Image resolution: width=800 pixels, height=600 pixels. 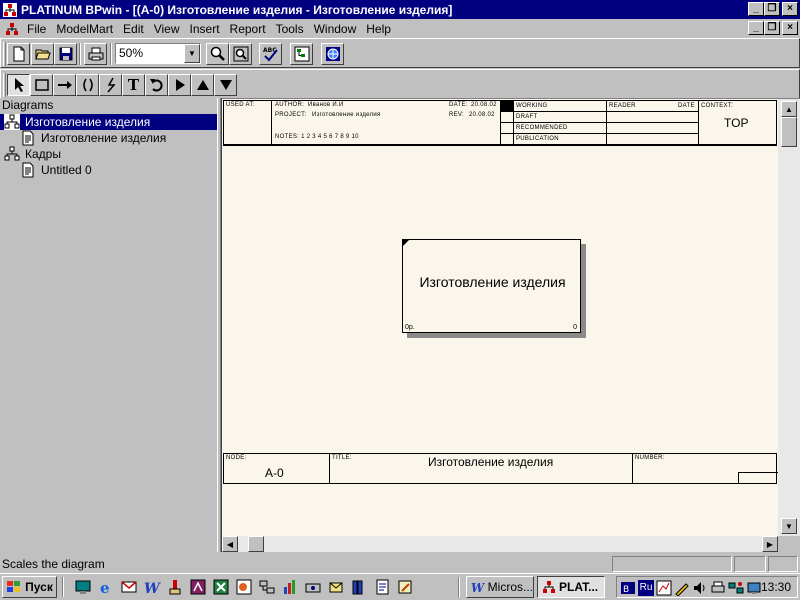 What do you see at coordinates (736, 588) in the screenshot?
I see `tray-network-icon` at bounding box center [736, 588].